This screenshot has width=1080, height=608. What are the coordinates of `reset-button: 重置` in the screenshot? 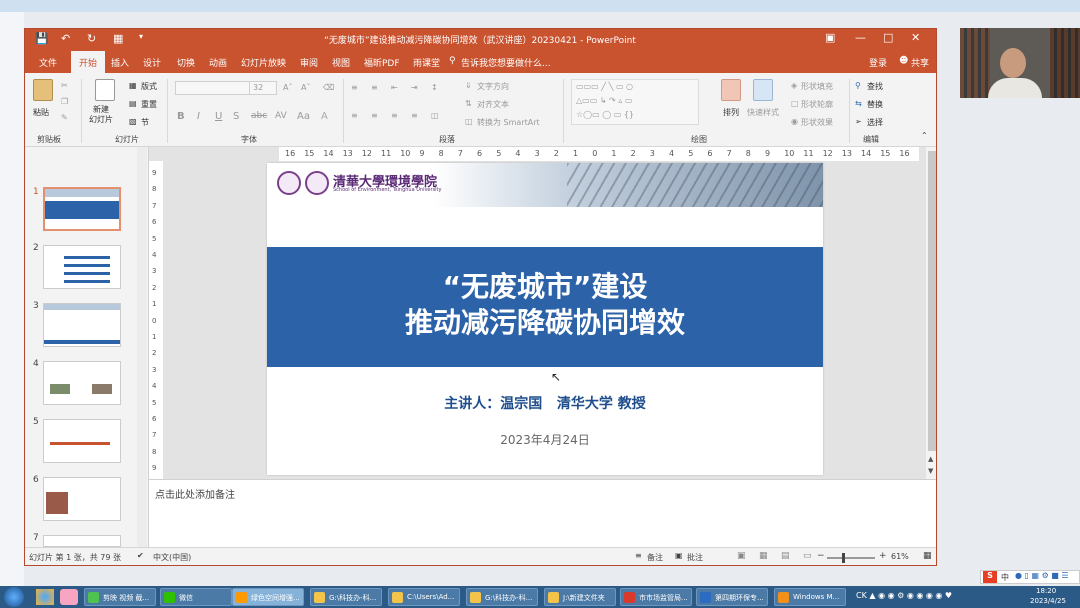 It's located at (149, 104).